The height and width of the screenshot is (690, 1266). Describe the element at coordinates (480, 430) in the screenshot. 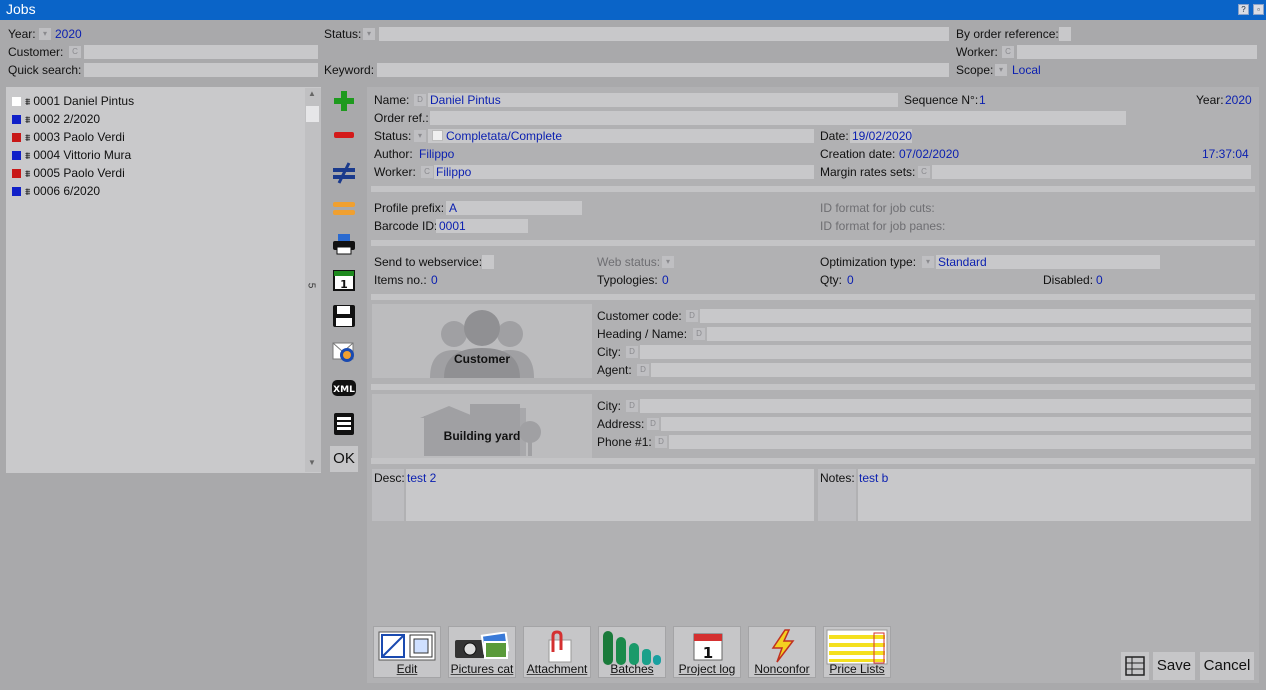

I see `building-icon` at that location.